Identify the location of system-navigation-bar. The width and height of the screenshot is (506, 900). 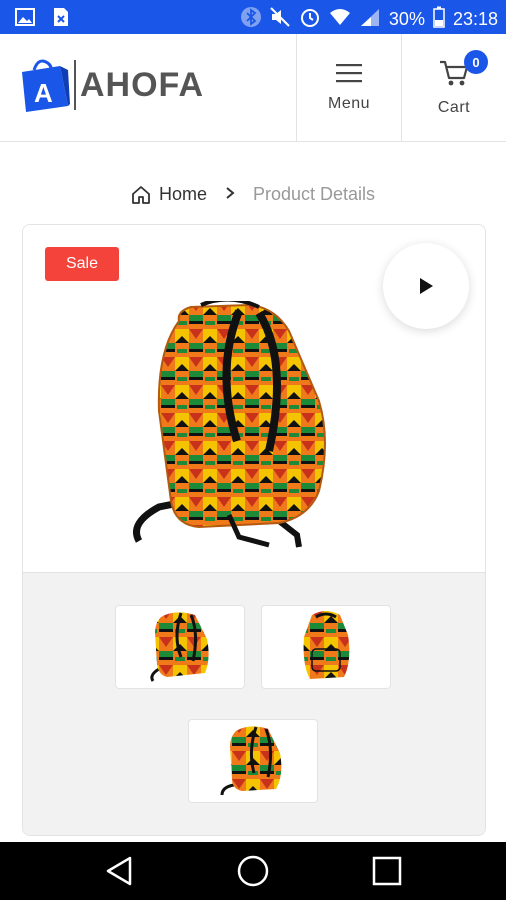
(253, 871).